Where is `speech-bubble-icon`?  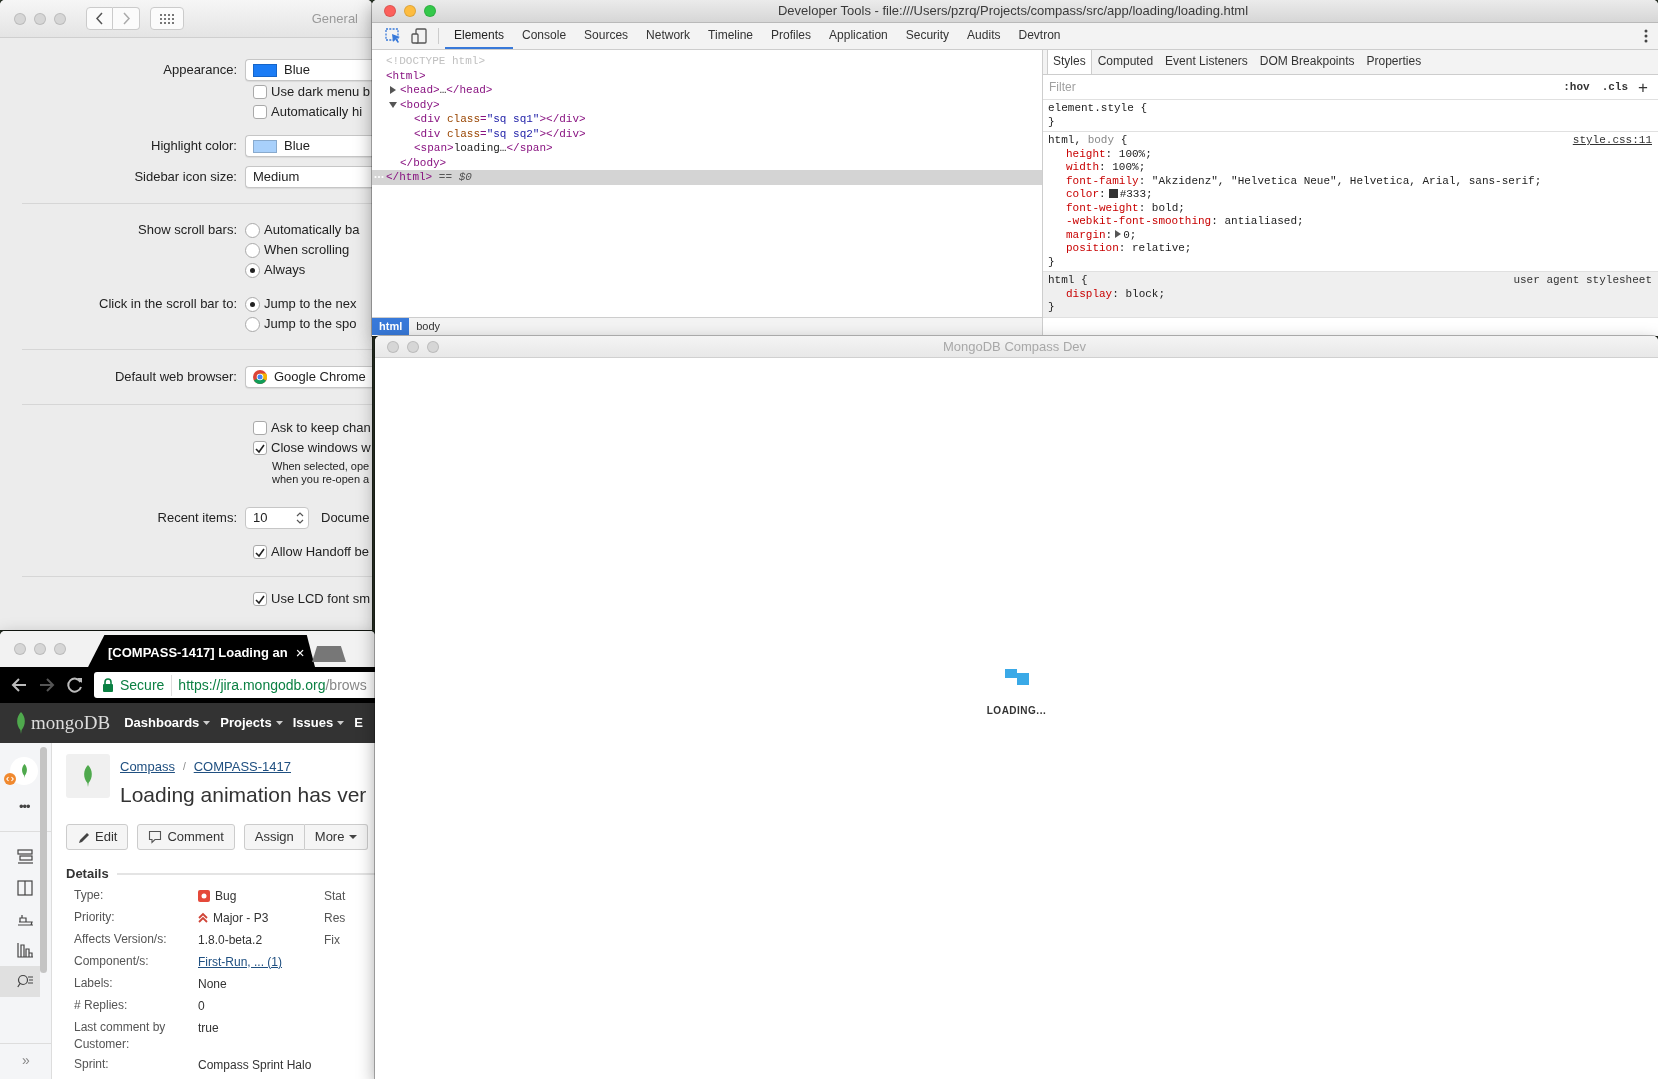 speech-bubble-icon is located at coordinates (155, 837).